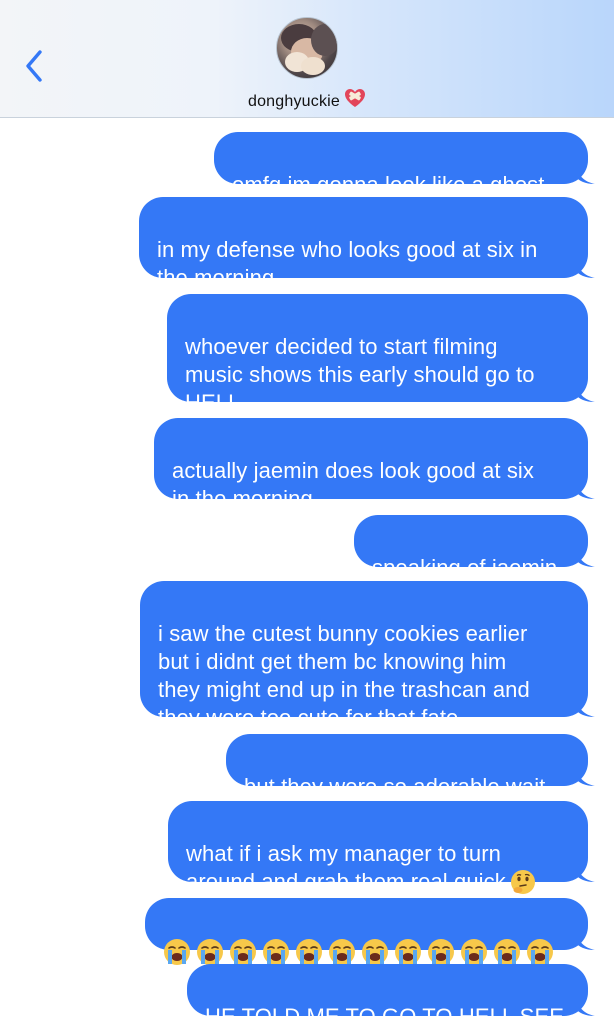 The height and width of the screenshot is (1031, 614). I want to click on contact-name: donghyuckie, so click(294, 101).